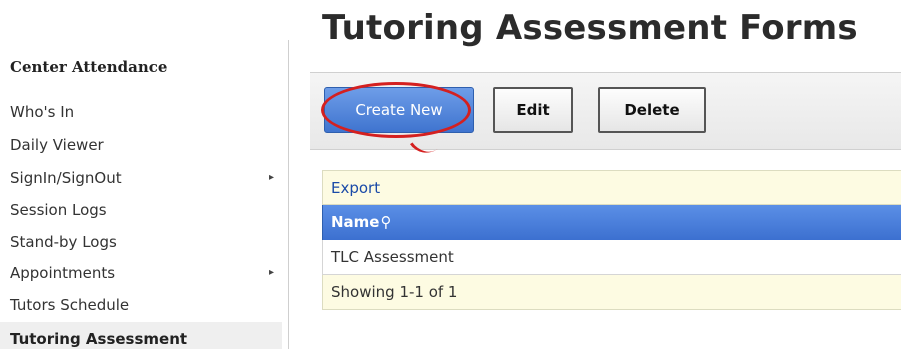 The width and height of the screenshot is (901, 356). I want to click on export-label: Export, so click(356, 188).